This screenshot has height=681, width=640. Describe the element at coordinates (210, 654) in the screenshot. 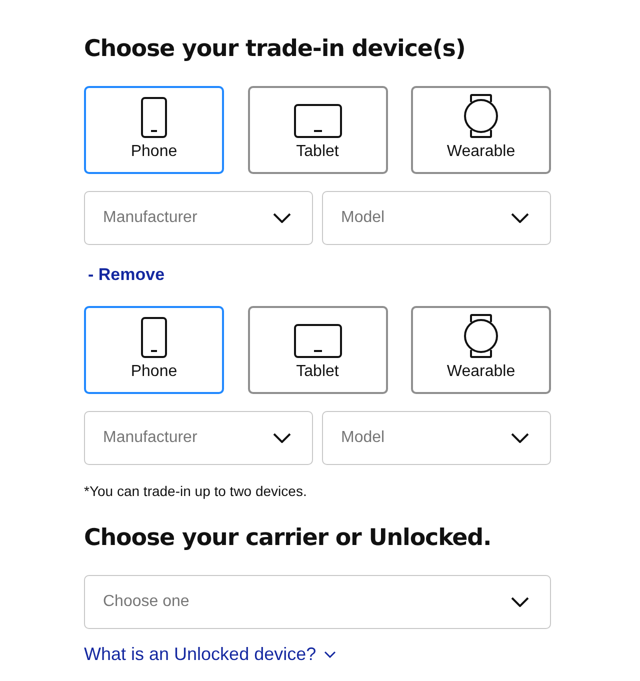

I see `unlocked-info-link: What is an Unlocked device?` at that location.